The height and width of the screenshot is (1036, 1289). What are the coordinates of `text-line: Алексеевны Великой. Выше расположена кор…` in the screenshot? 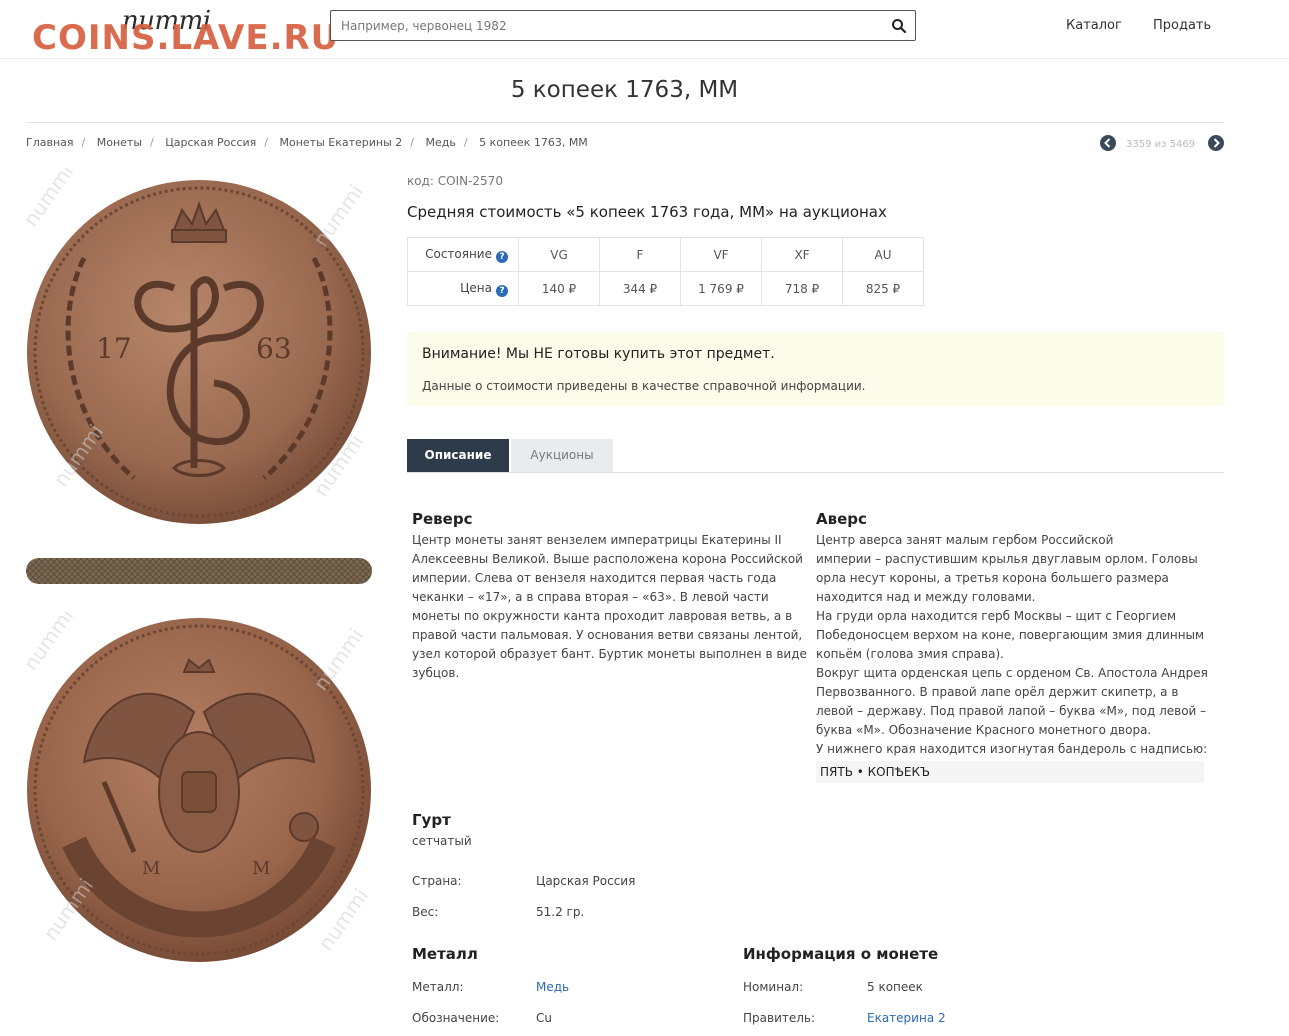 It's located at (607, 559).